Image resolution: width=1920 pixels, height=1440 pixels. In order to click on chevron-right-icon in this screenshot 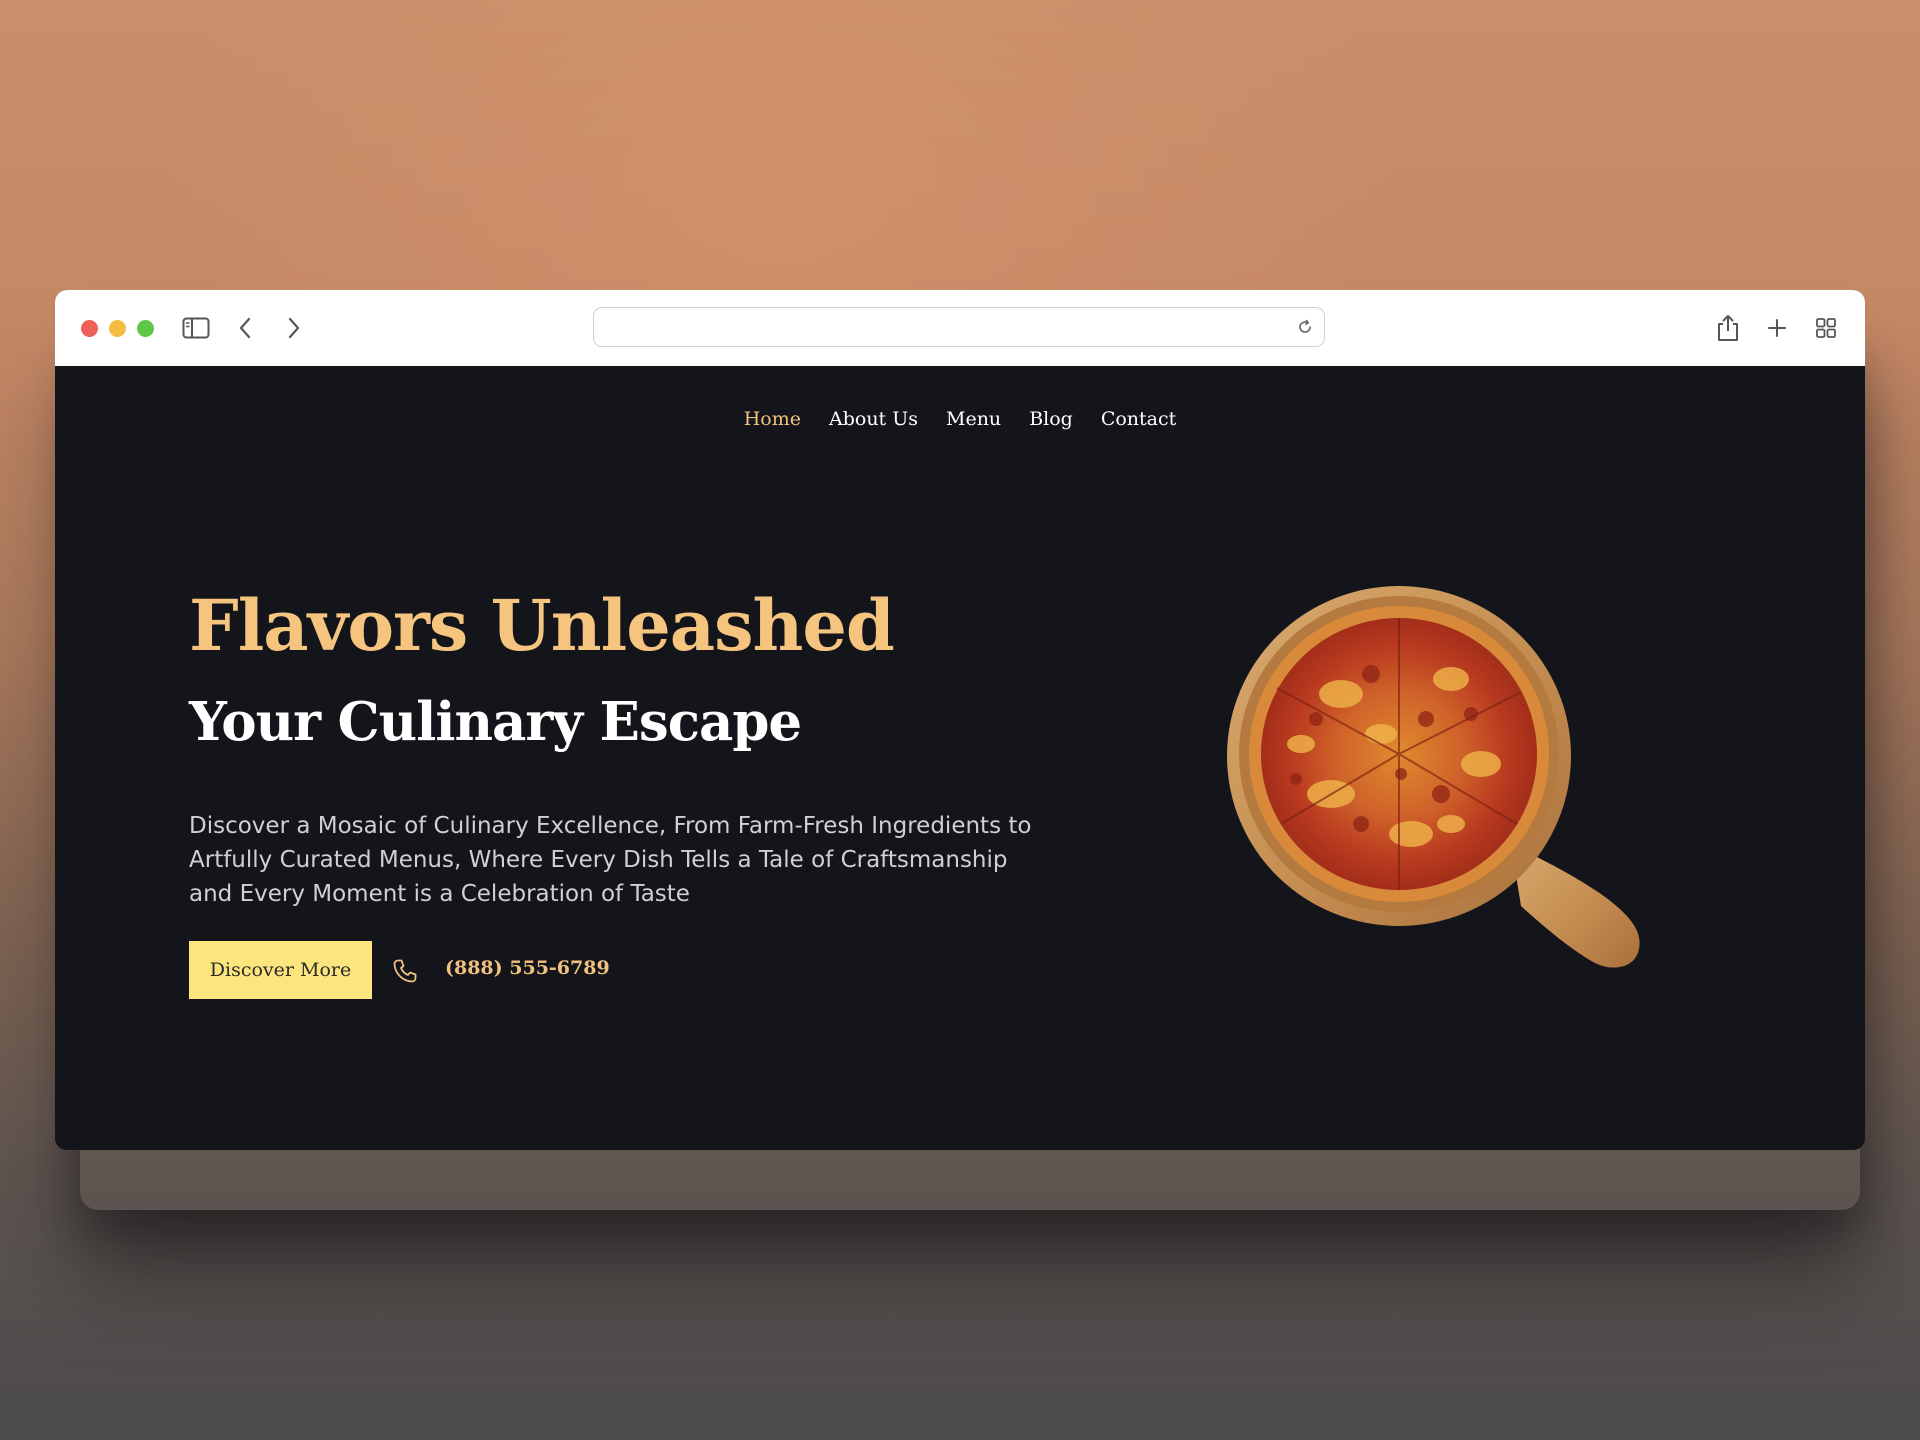, I will do `click(294, 328)`.